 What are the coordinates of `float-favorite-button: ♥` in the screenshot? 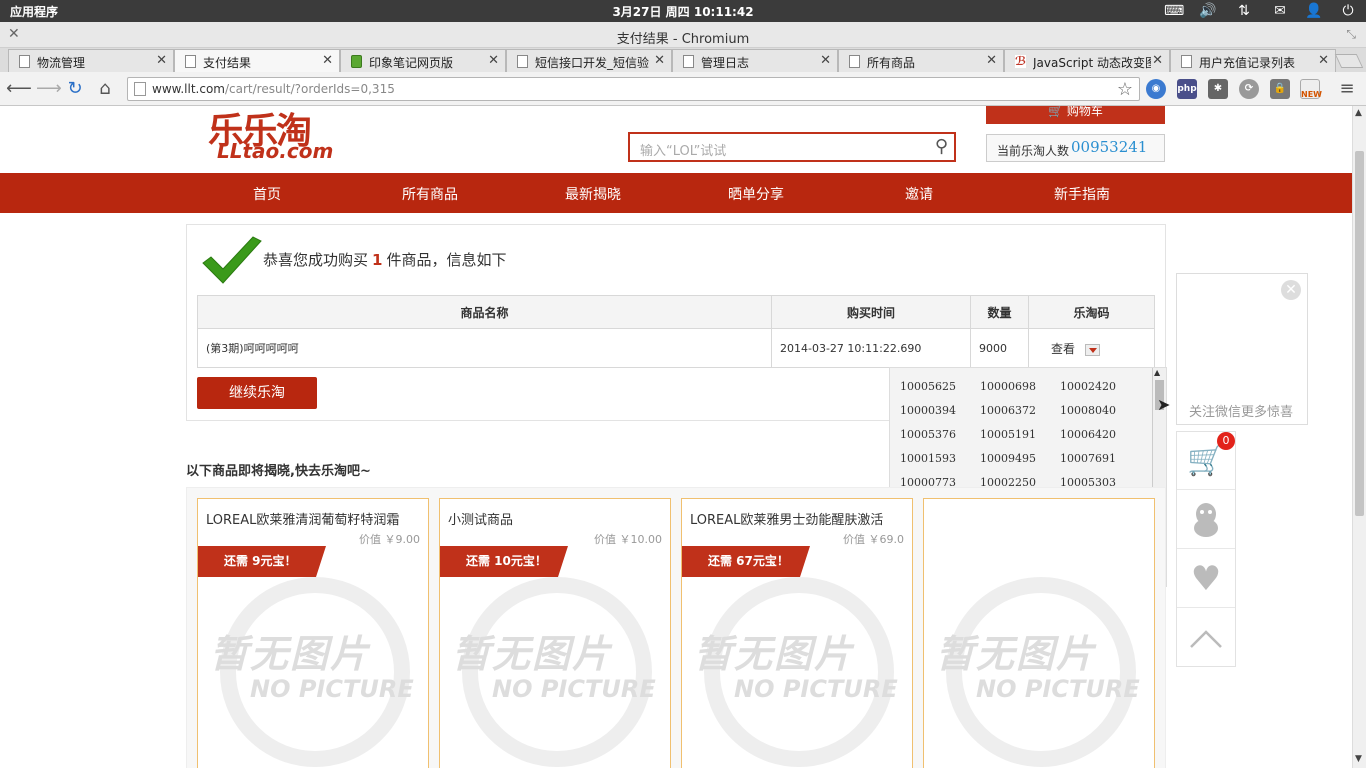 It's located at (1206, 579).